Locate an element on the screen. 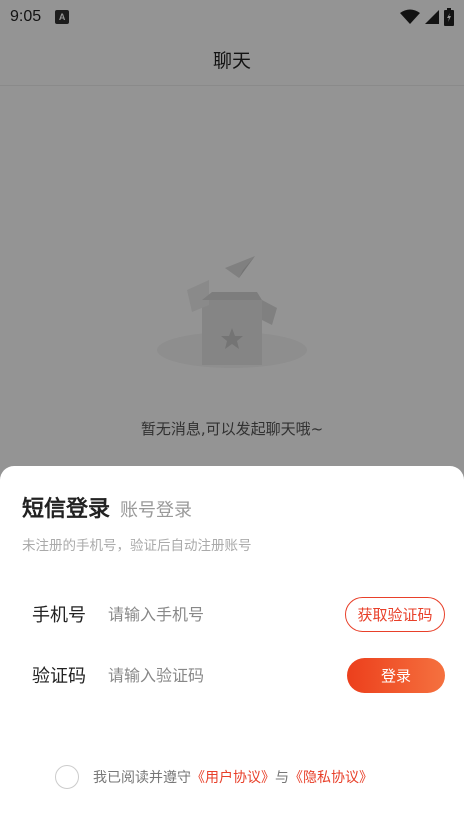 The image size is (464, 824). agreement-prefix: 我已阅读并遵守 is located at coordinates (142, 778).